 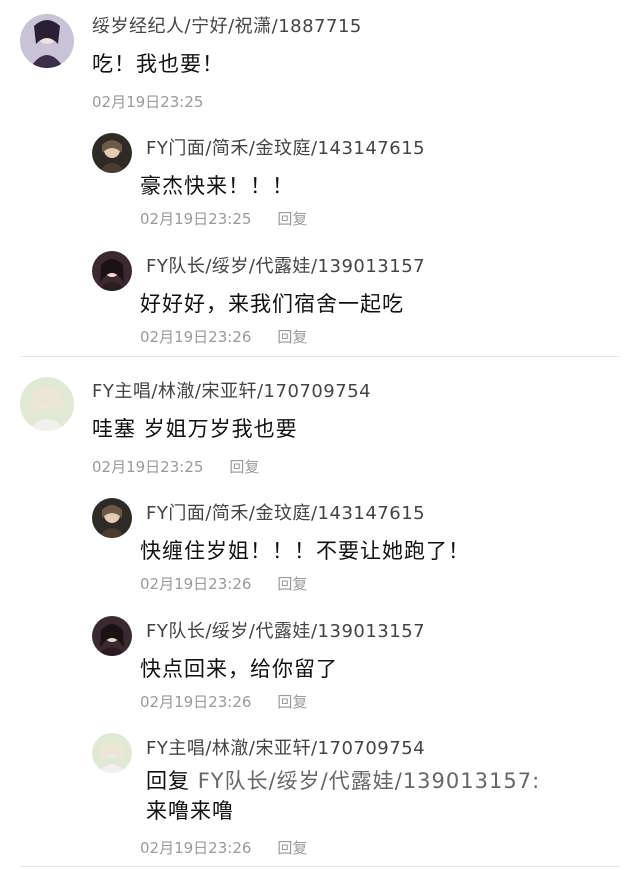 What do you see at coordinates (285, 747) in the screenshot?
I see `reply-username: FY主唱/林澈/宋亚轩/170709754` at bounding box center [285, 747].